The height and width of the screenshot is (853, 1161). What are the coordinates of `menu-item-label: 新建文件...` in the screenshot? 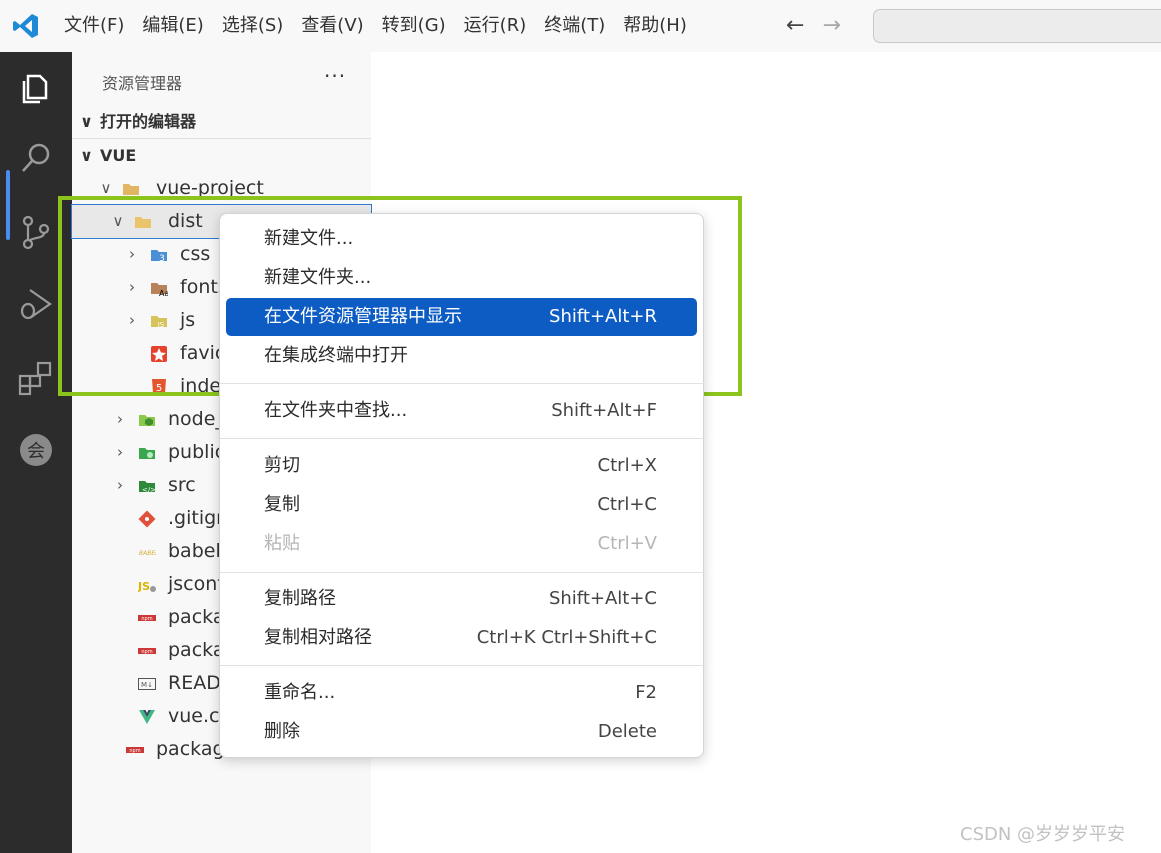 It's located at (309, 238).